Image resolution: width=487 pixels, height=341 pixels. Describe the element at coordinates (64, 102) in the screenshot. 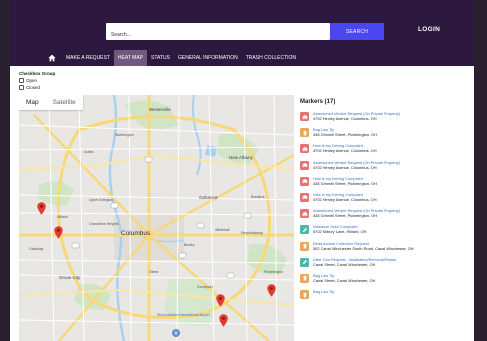

I see `map-tab-satellite: Satellite` at that location.